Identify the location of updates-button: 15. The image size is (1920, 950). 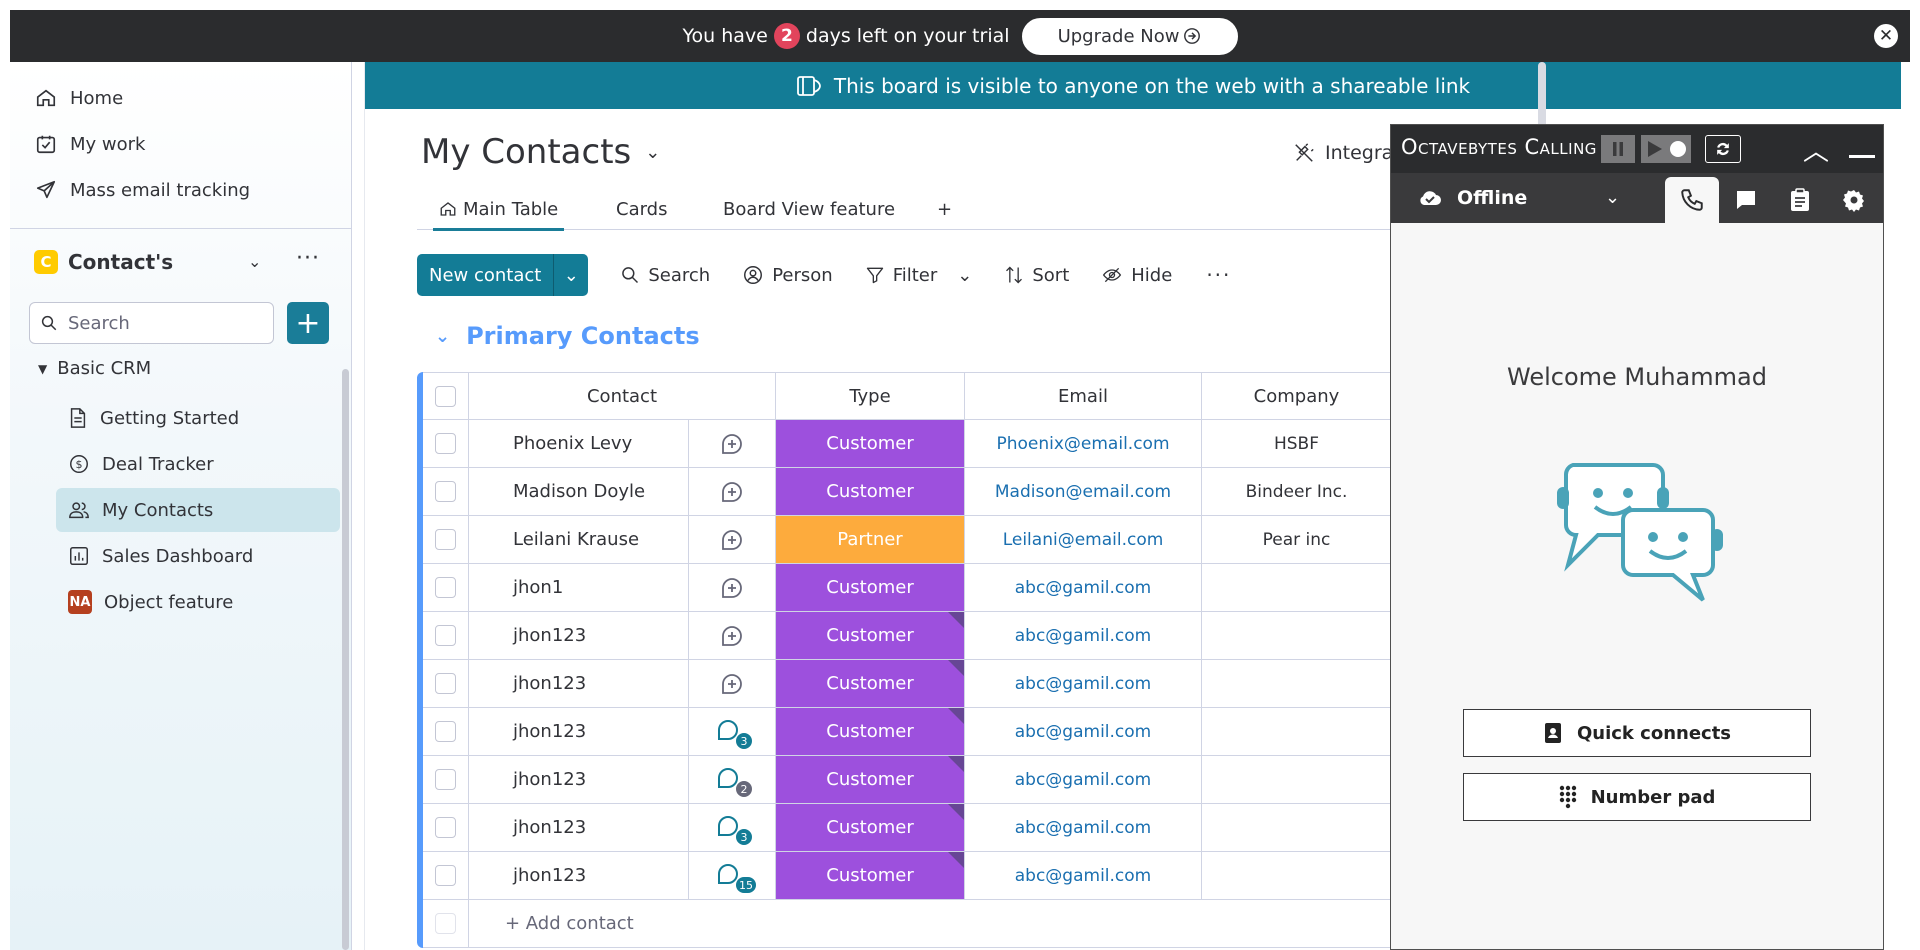
(732, 875).